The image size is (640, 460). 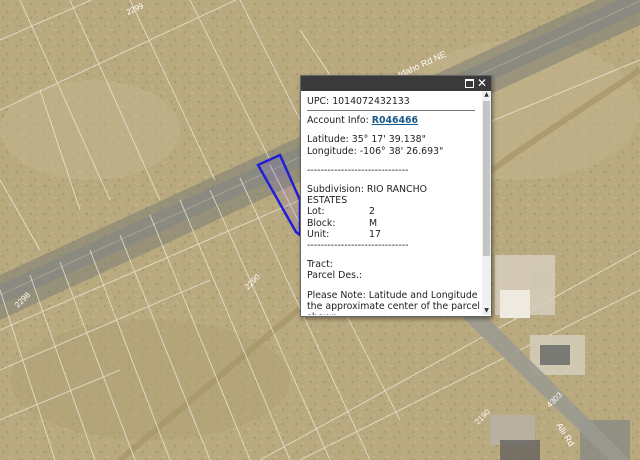 I want to click on account-info-link: R046466, so click(x=395, y=120).